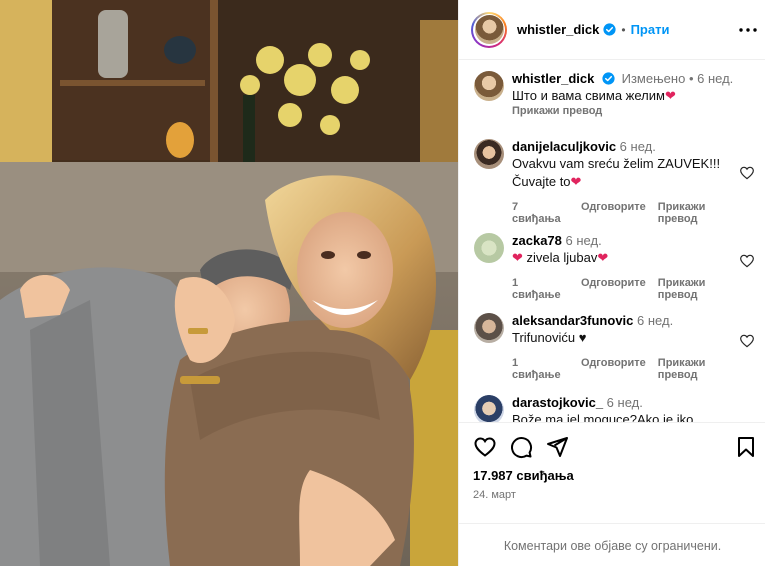 This screenshot has height=566, width=765. What do you see at coordinates (494, 495) in the screenshot?
I see `post-date: 24. март` at bounding box center [494, 495].